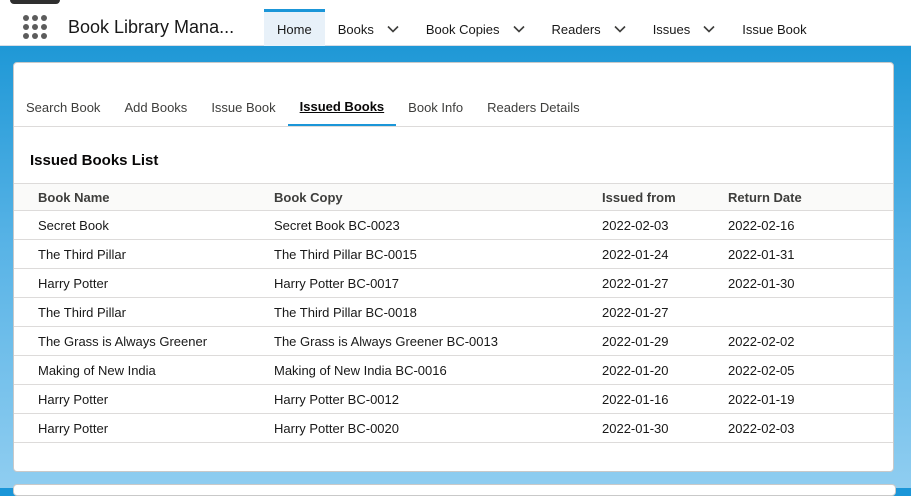 Image resolution: width=911 pixels, height=496 pixels. I want to click on app-launcher-icon, so click(35, 27).